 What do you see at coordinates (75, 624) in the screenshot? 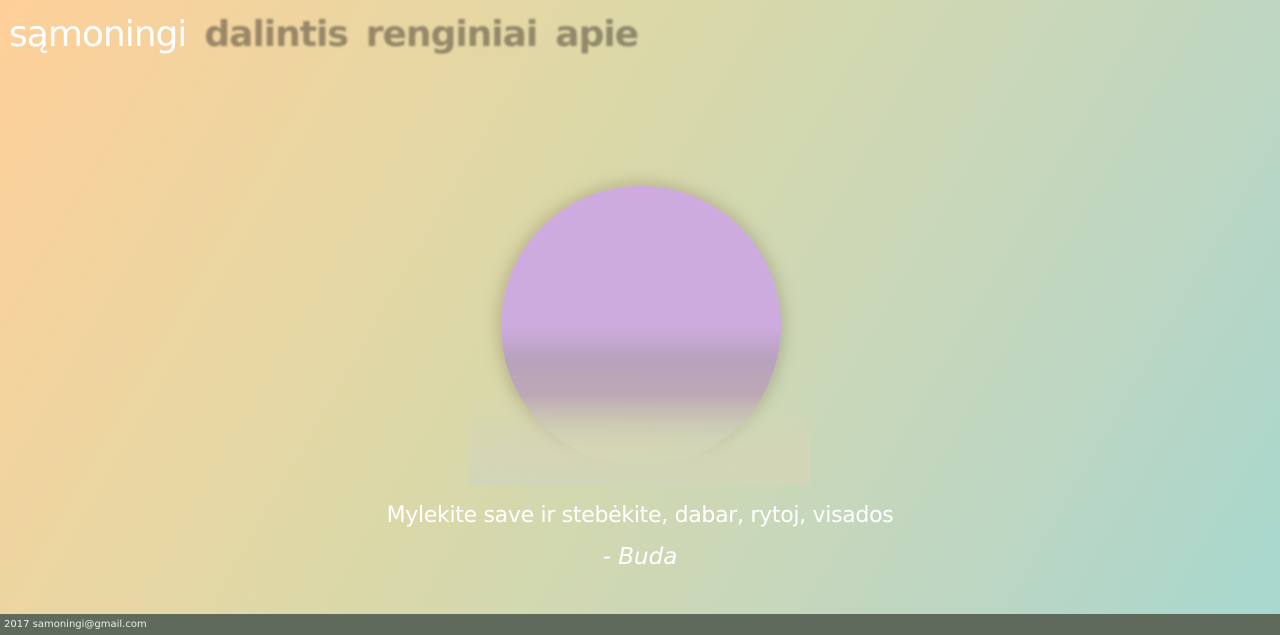
I see `footer-text: 2017 samoningi@gmail.com` at bounding box center [75, 624].